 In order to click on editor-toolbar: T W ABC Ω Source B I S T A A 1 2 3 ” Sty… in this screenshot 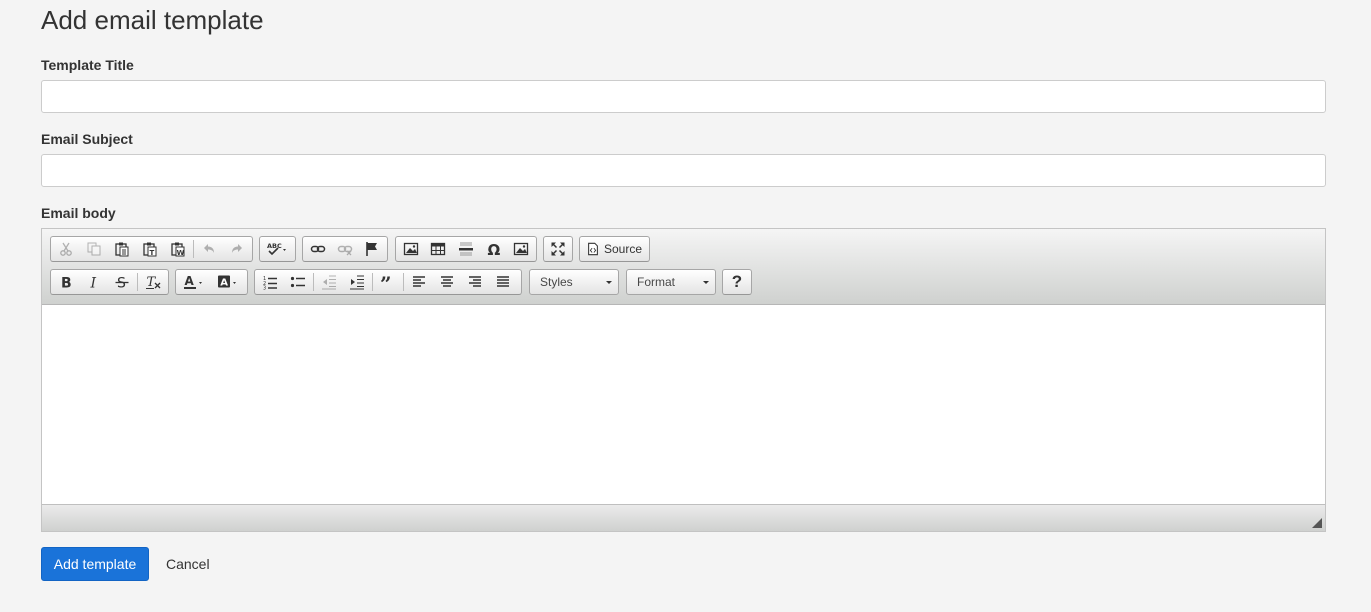, I will do `click(683, 267)`.